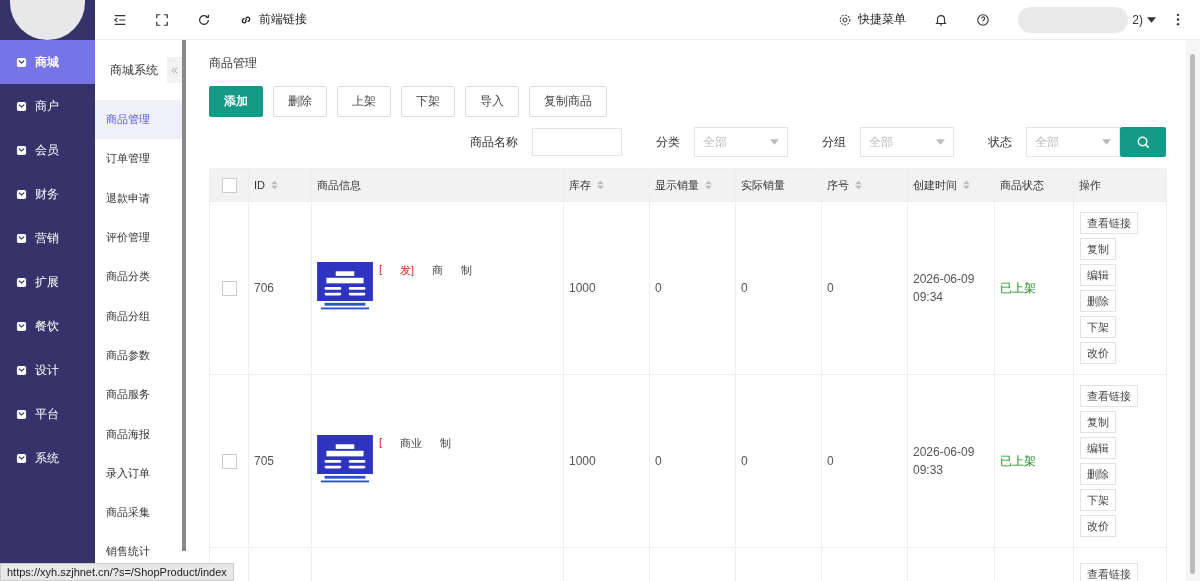 The image size is (1200, 581). I want to click on product-title-fragments: [ 发] 商 制, so click(426, 270).